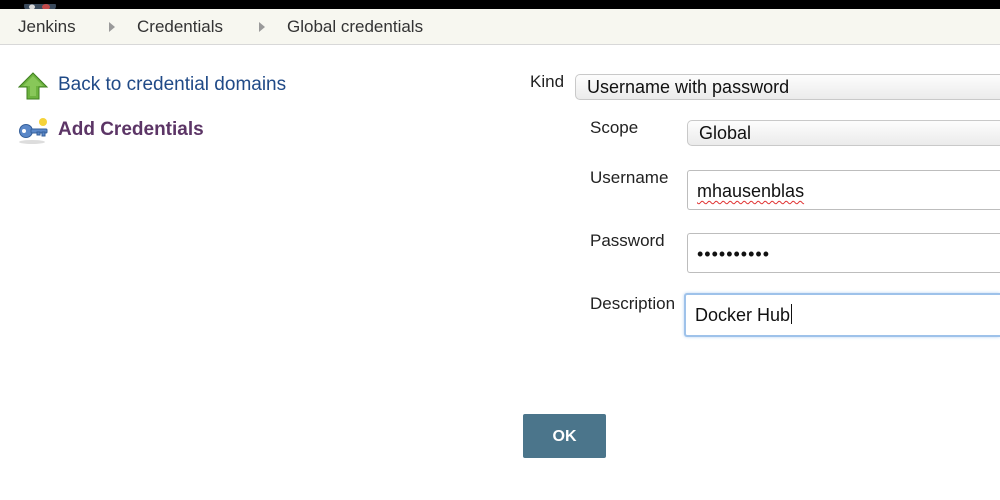 Image resolution: width=1000 pixels, height=500 pixels. Describe the element at coordinates (547, 81) in the screenshot. I see `kind-label: Kind` at that location.